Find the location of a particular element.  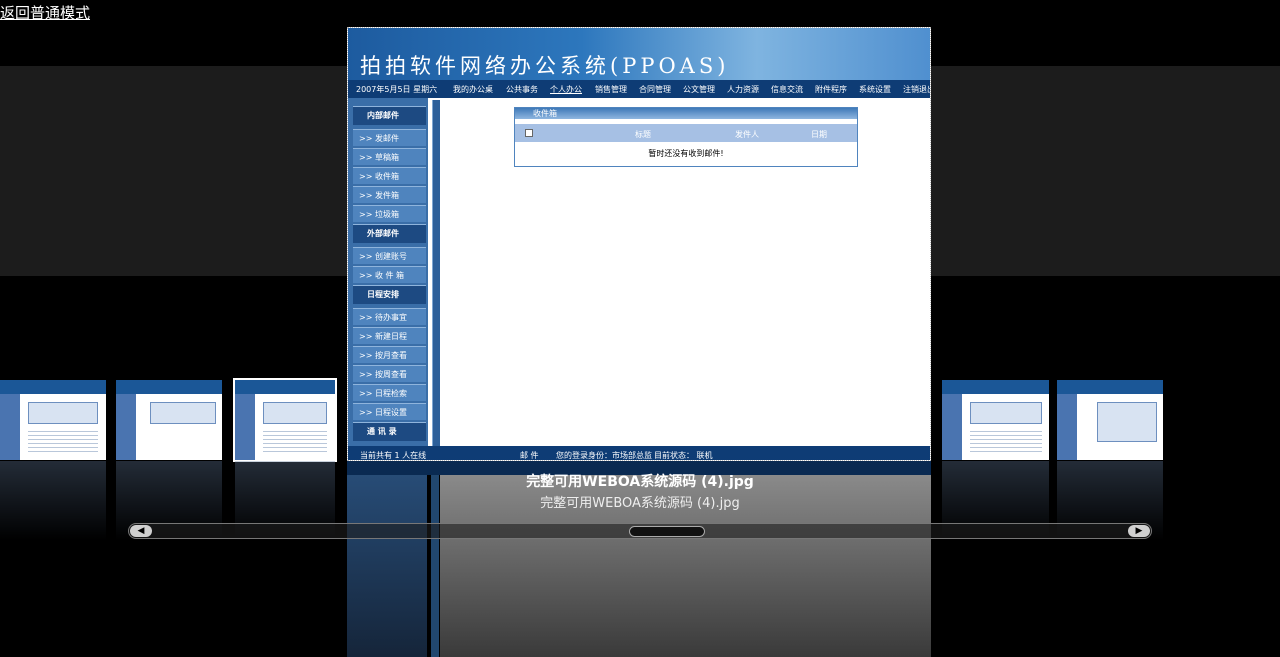

oa-inbox-panel: 收件箱 标题 发件人 日期 暂时还没有收到邮件! is located at coordinates (686, 137).